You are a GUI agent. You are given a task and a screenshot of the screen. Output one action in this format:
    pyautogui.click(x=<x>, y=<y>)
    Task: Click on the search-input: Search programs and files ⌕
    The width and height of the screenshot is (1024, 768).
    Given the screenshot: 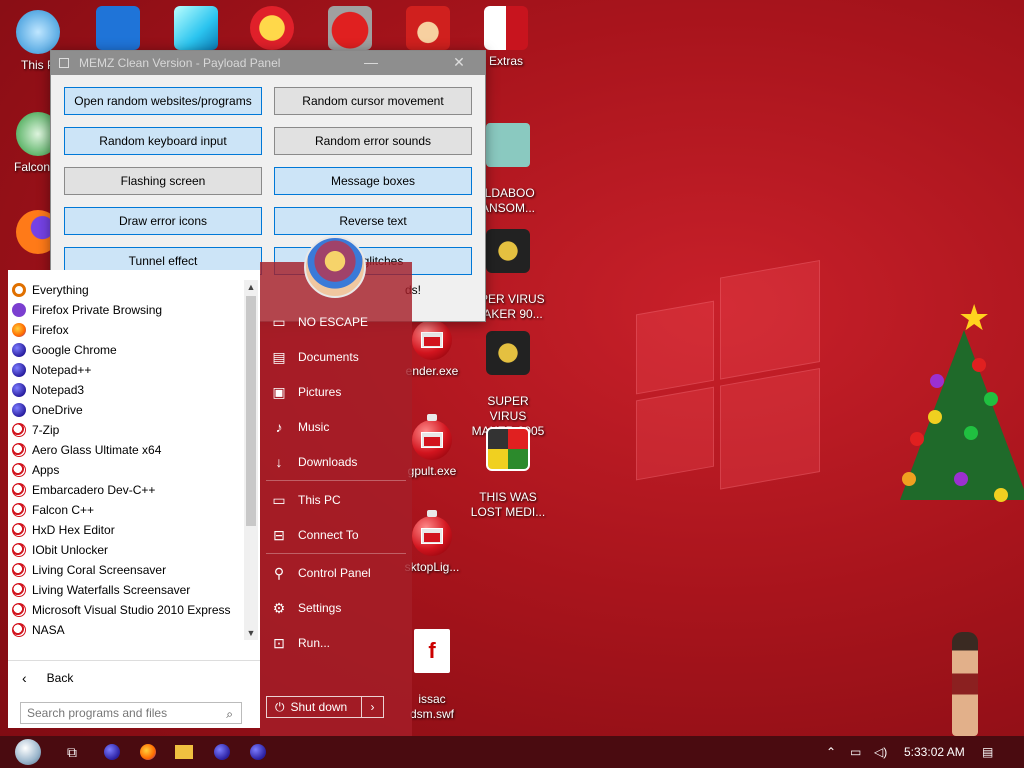 What is the action you would take?
    pyautogui.click(x=131, y=713)
    